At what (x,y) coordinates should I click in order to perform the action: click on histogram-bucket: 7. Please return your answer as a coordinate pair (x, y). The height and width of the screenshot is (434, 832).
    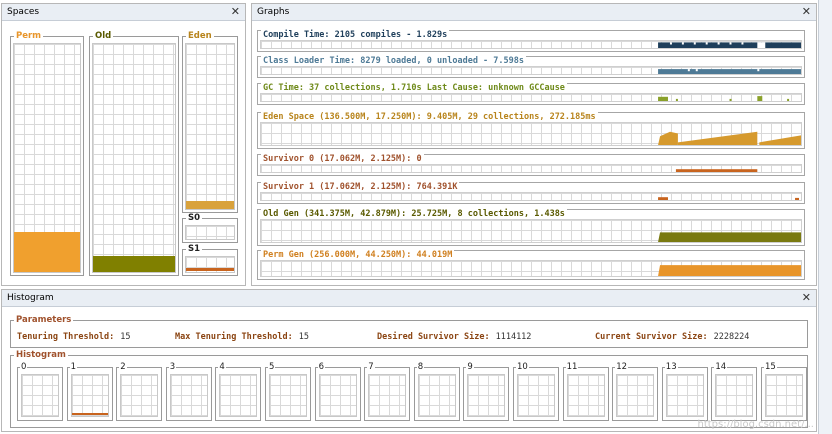
    Looking at the image, I should click on (387, 391).